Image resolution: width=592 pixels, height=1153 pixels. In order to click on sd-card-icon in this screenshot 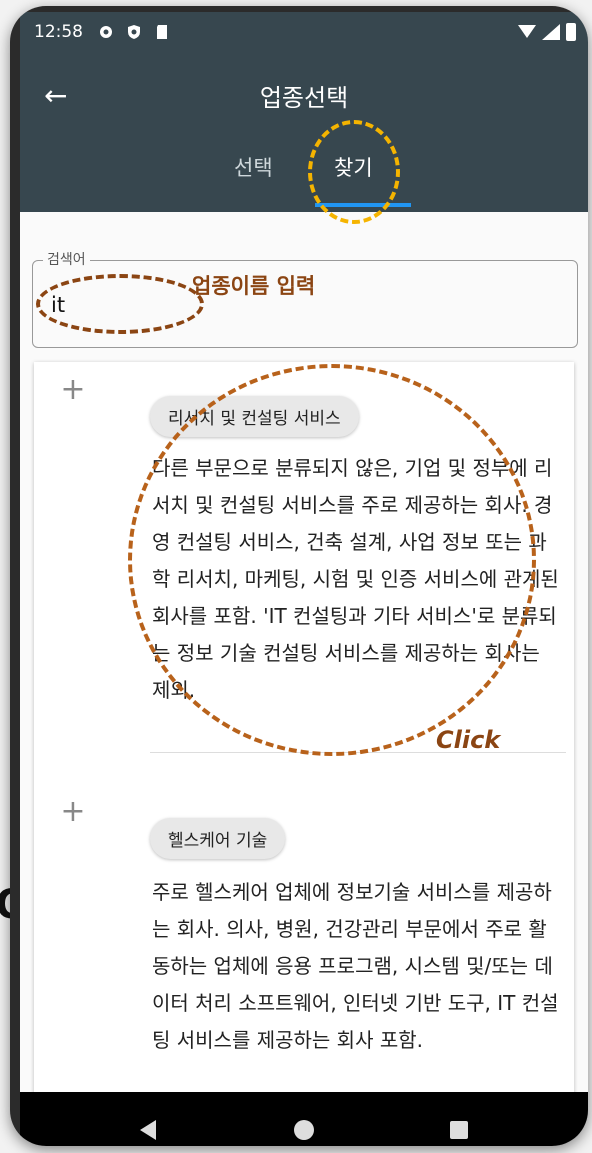, I will do `click(162, 32)`.